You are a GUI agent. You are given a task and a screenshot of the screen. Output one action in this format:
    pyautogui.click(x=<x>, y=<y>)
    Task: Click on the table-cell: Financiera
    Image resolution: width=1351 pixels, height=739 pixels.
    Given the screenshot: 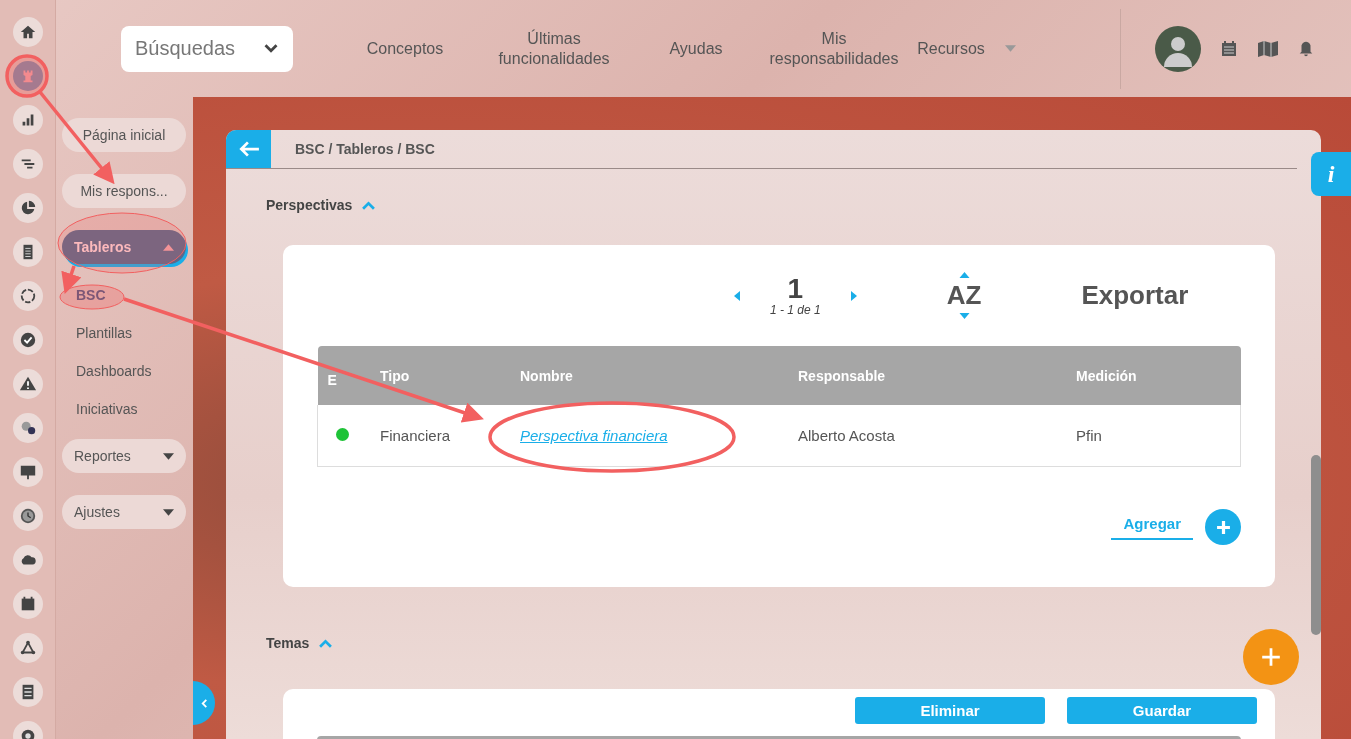 What is the action you would take?
    pyautogui.click(x=449, y=436)
    